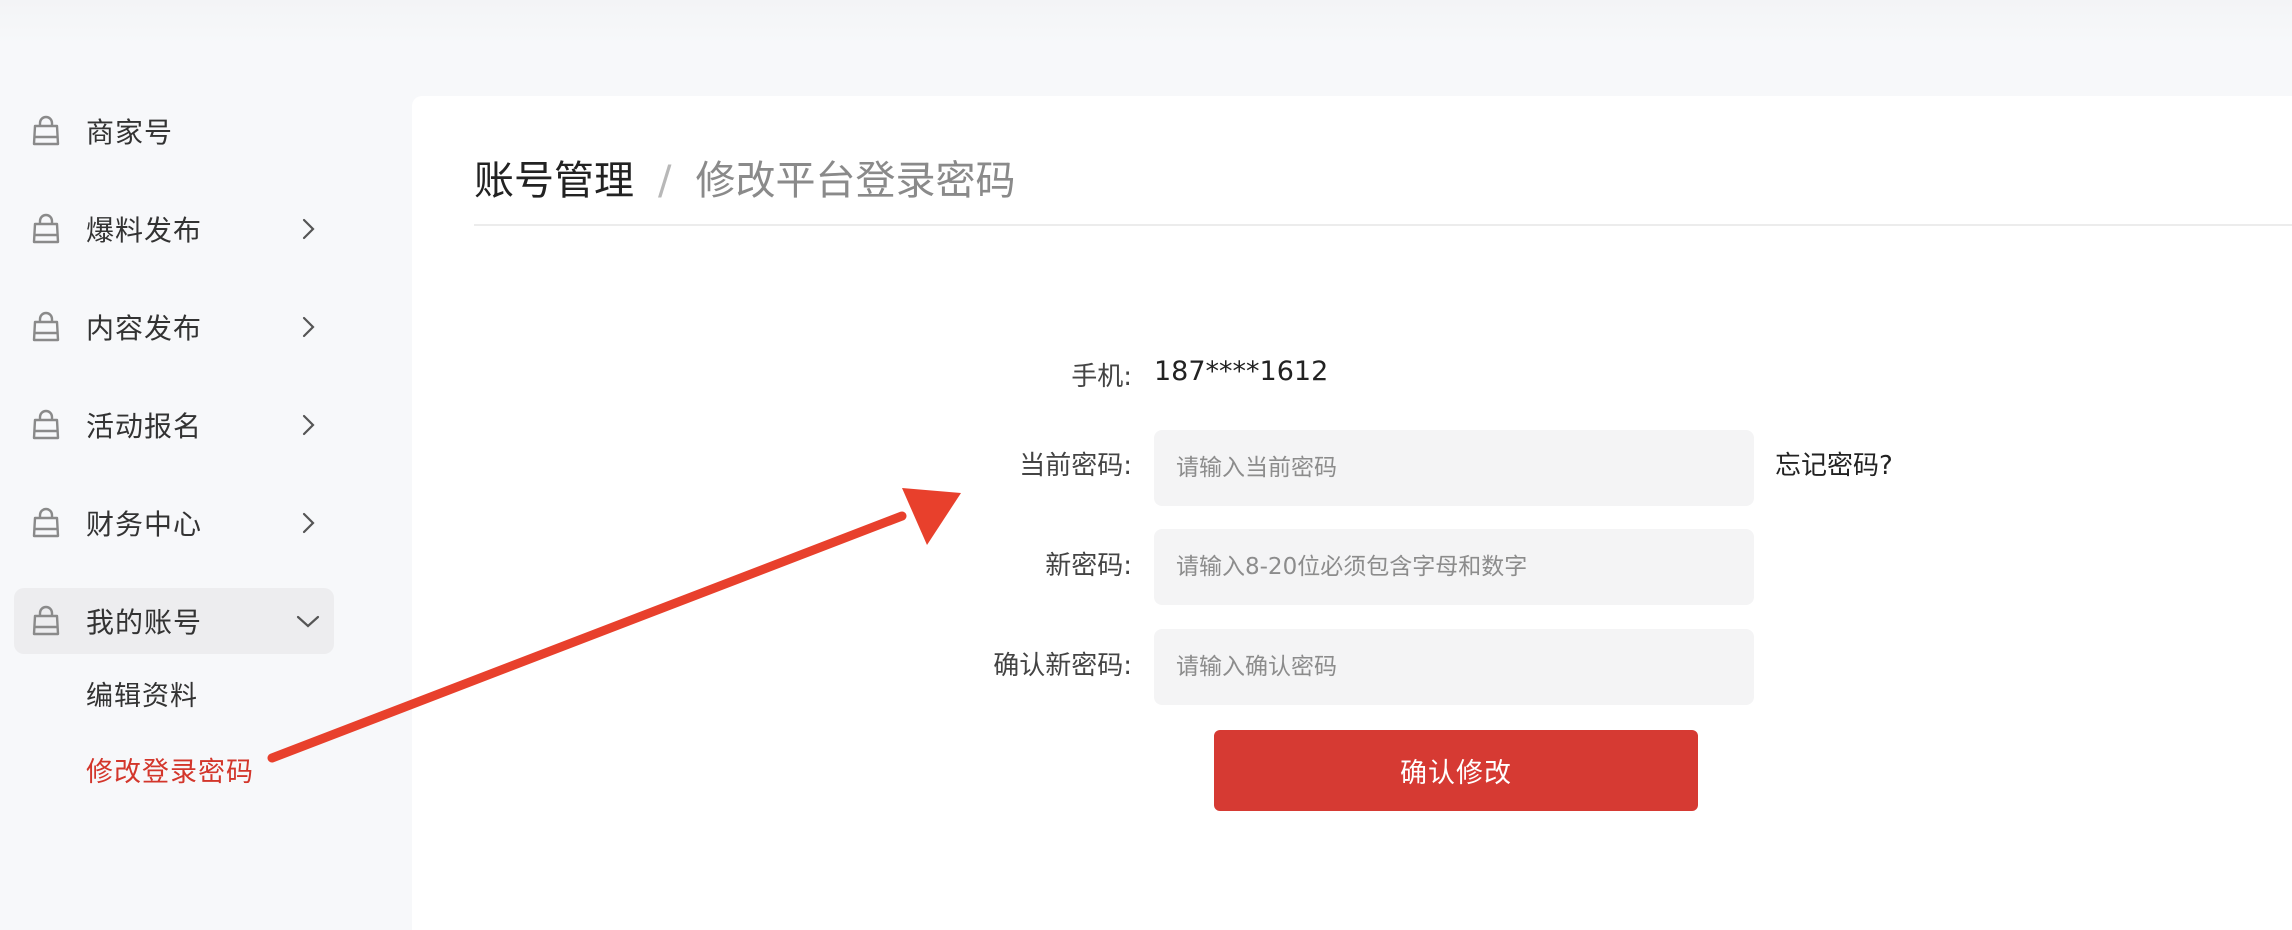 The width and height of the screenshot is (2292, 930). What do you see at coordinates (144, 328) in the screenshot?
I see `sidebar-item-label: 内容发布` at bounding box center [144, 328].